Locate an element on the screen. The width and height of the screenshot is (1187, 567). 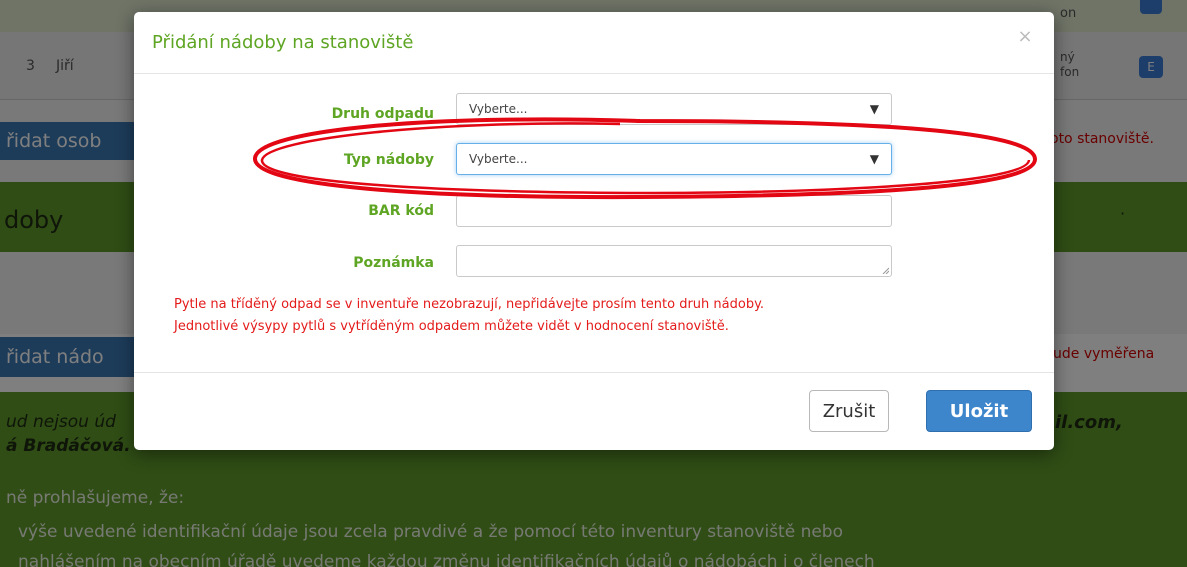
waste-type-select: Vyberte... ▼ is located at coordinates (674, 109).